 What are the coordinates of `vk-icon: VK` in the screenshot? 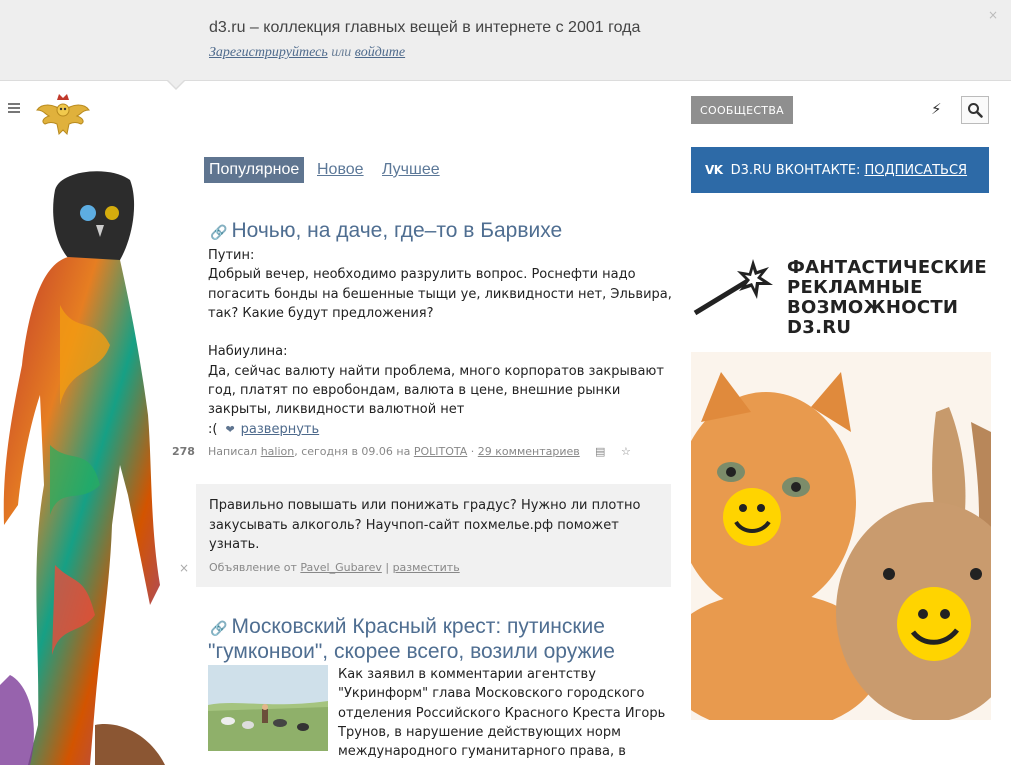 It's located at (714, 170).